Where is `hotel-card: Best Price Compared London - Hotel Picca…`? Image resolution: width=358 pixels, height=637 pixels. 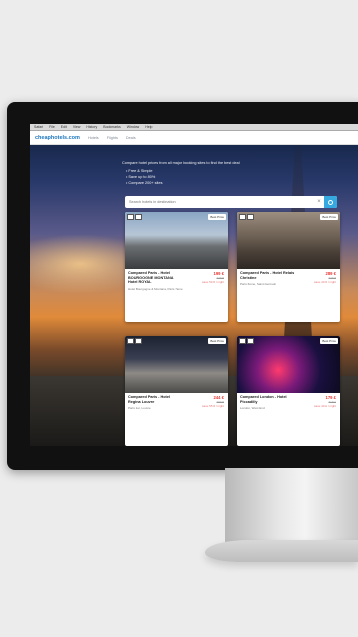 hotel-card: Best Price Compared London - Hotel Picca… is located at coordinates (288, 391).